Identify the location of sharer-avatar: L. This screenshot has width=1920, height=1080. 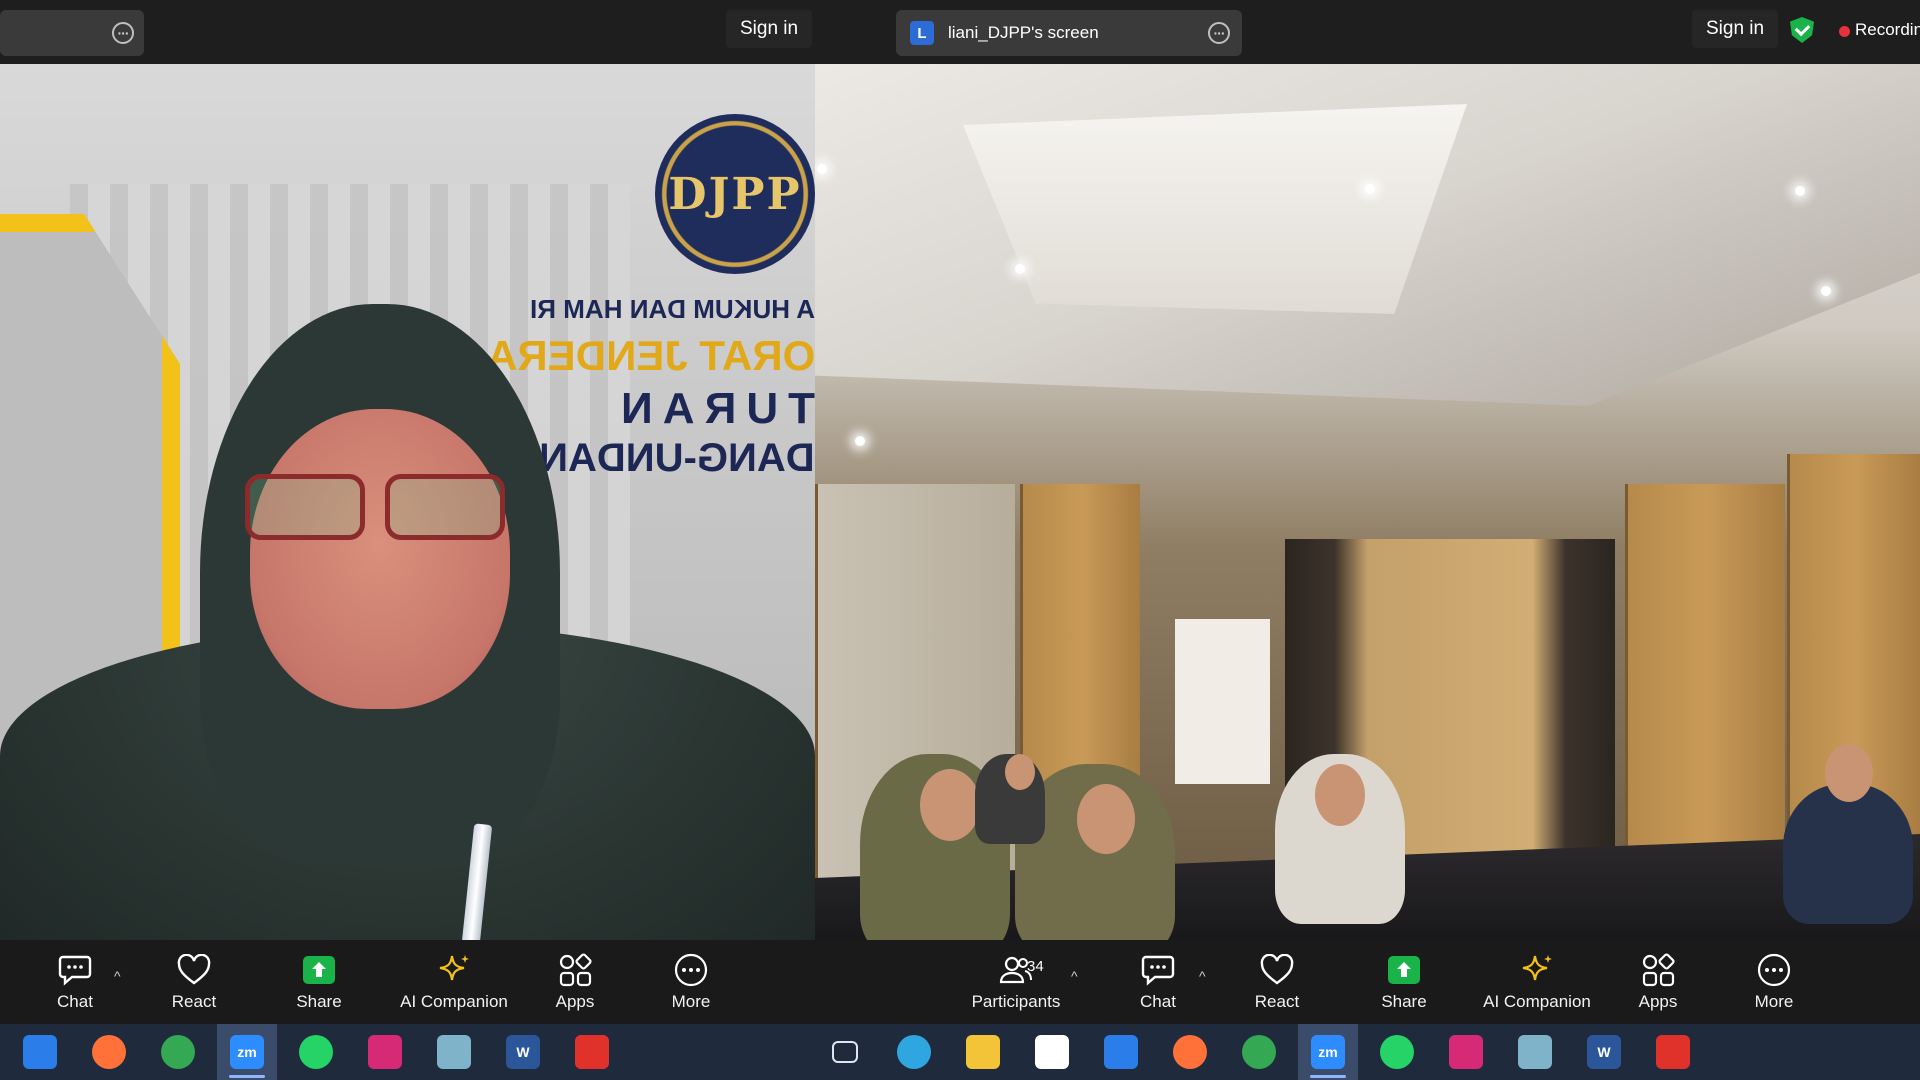
(922, 33).